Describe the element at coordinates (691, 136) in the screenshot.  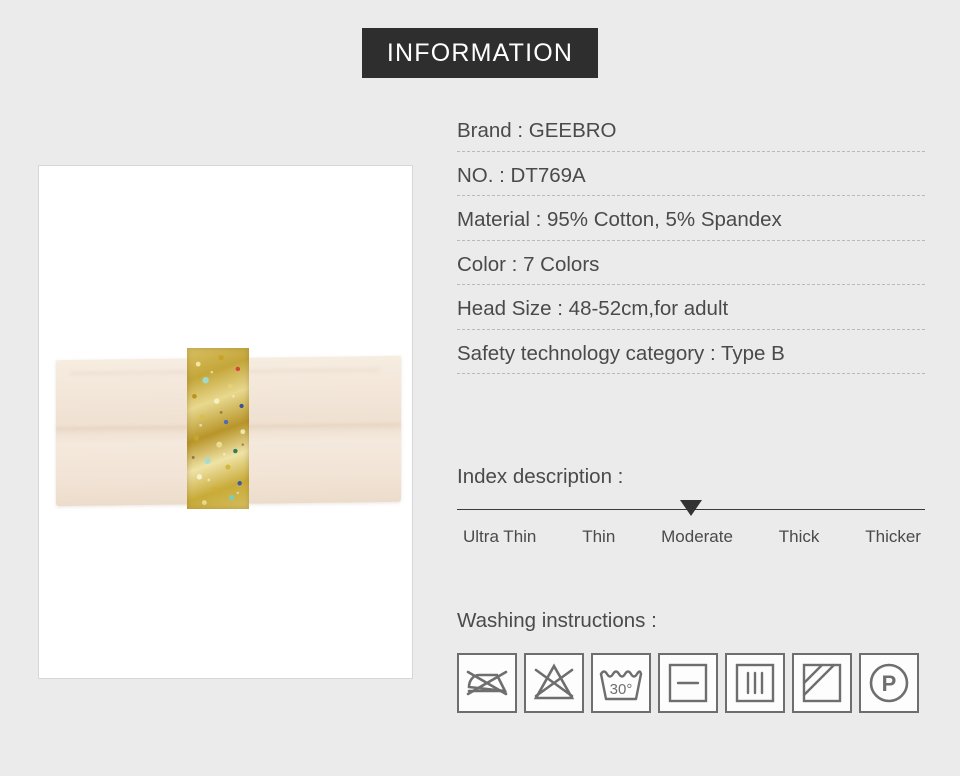
I see `spec-row-brand: Brand : GEEBRO` at that location.